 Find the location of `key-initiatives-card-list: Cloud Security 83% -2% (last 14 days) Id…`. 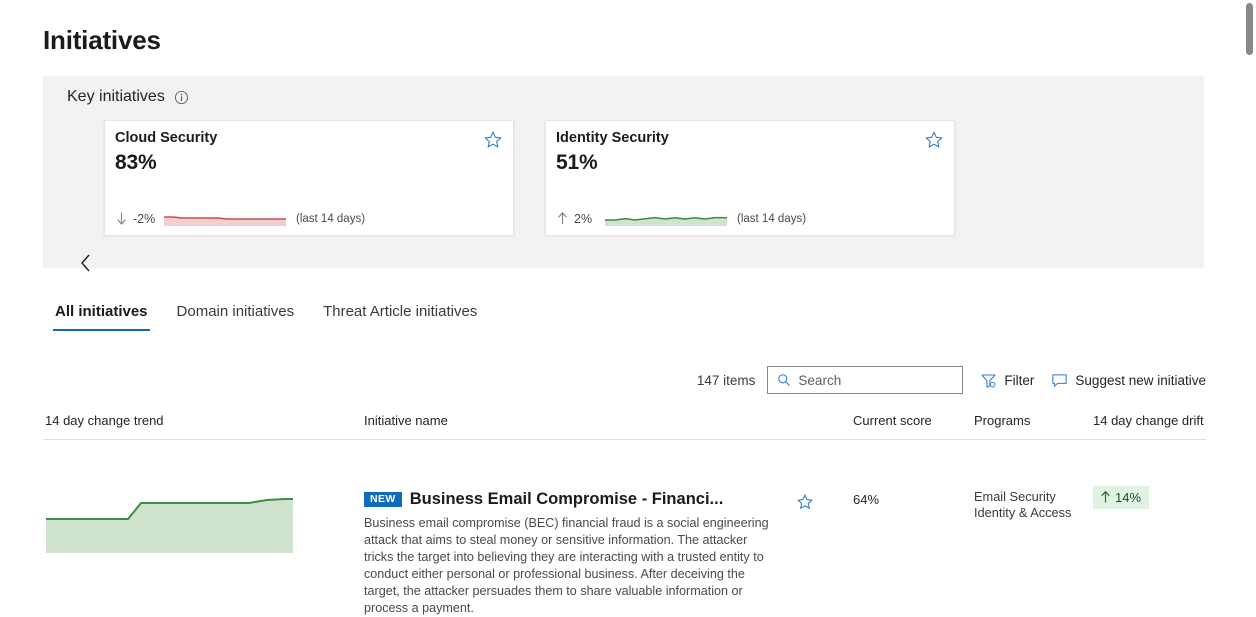

key-initiatives-card-list: Cloud Security 83% -2% (last 14 days) Id… is located at coordinates (529, 178).